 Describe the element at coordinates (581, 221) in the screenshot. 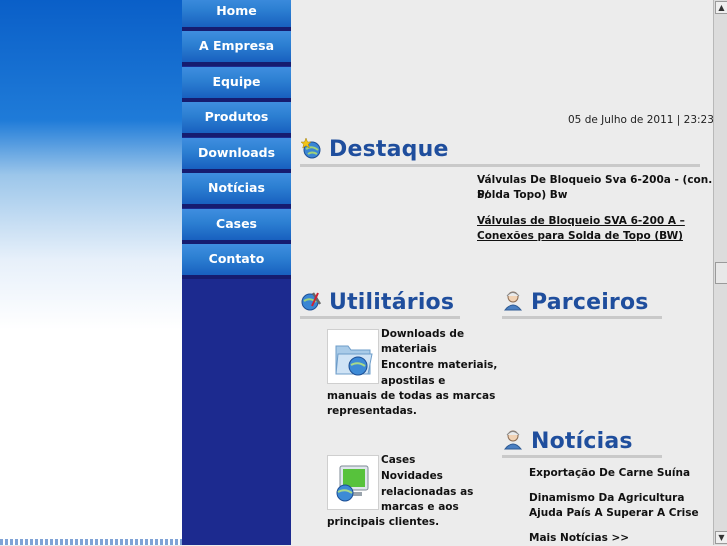

I see `destaque-link-1: Válvulas de Bloqueio SVA 6-200 A –` at that location.